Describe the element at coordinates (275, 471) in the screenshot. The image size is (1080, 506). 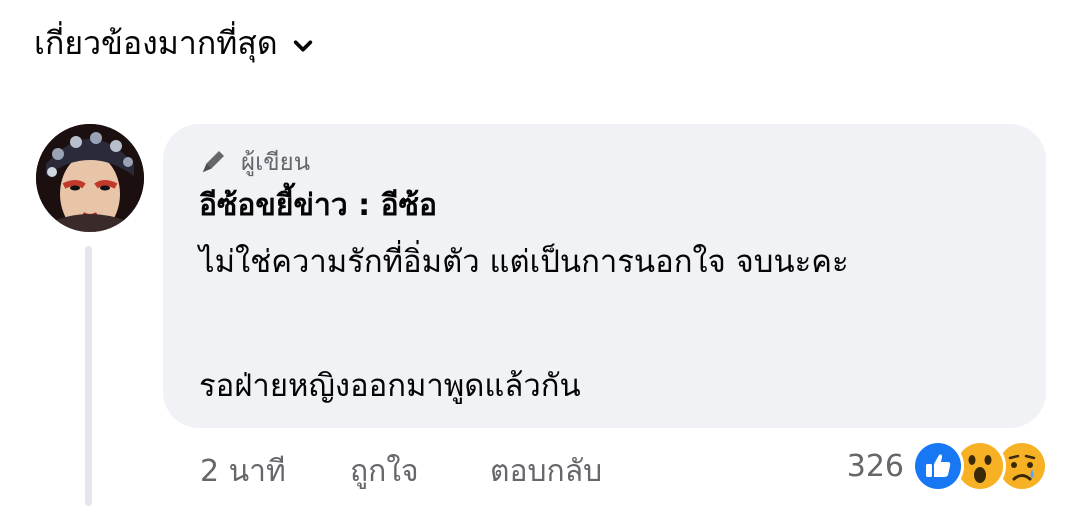
I see `comment-timestamp: 2 นาที` at that location.